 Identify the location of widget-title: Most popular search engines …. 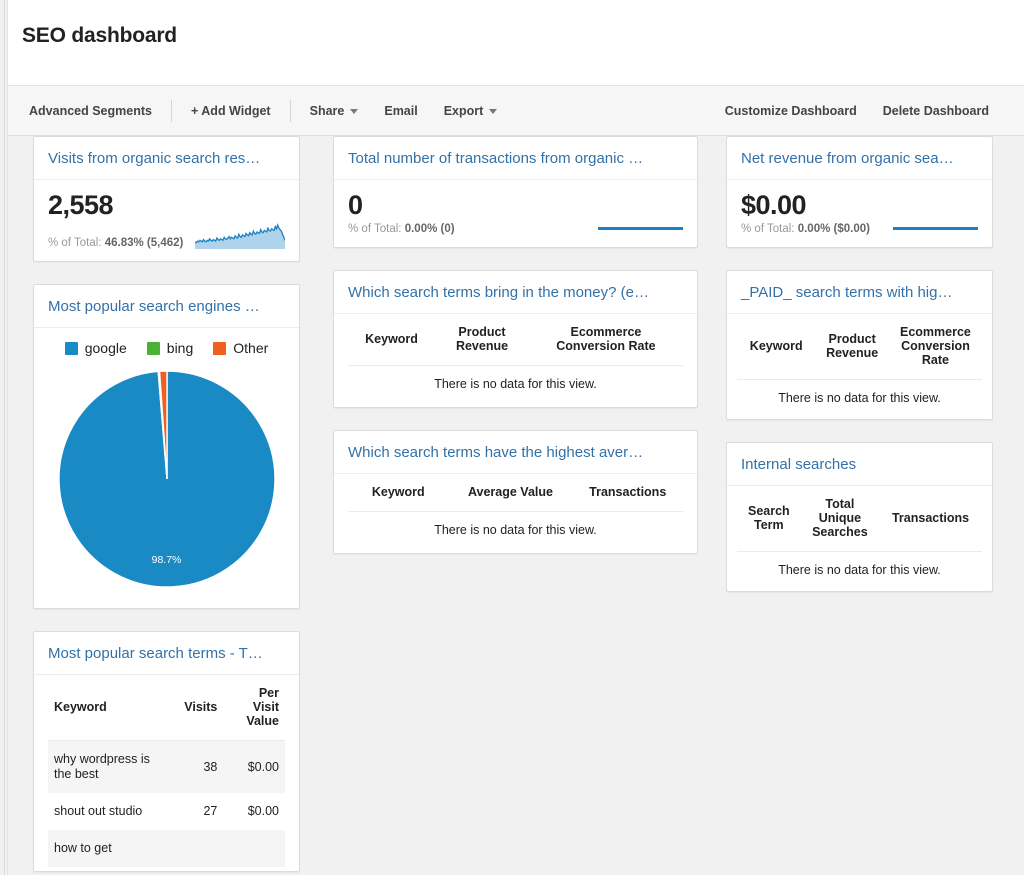
(166, 306).